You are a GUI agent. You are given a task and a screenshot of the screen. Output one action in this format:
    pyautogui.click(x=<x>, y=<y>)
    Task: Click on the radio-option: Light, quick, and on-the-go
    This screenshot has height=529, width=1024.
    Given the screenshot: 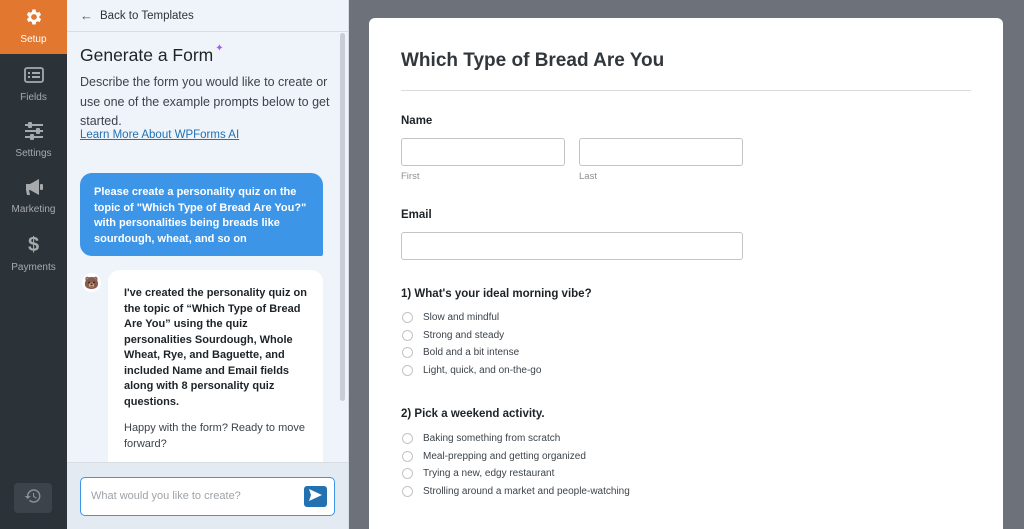 What is the action you would take?
    pyautogui.click(x=471, y=370)
    